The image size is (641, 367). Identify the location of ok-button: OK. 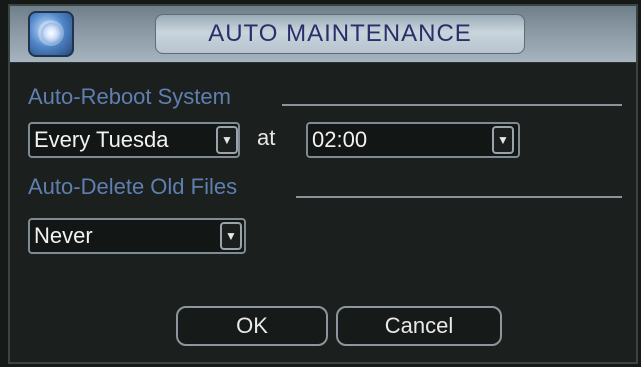
(252, 326).